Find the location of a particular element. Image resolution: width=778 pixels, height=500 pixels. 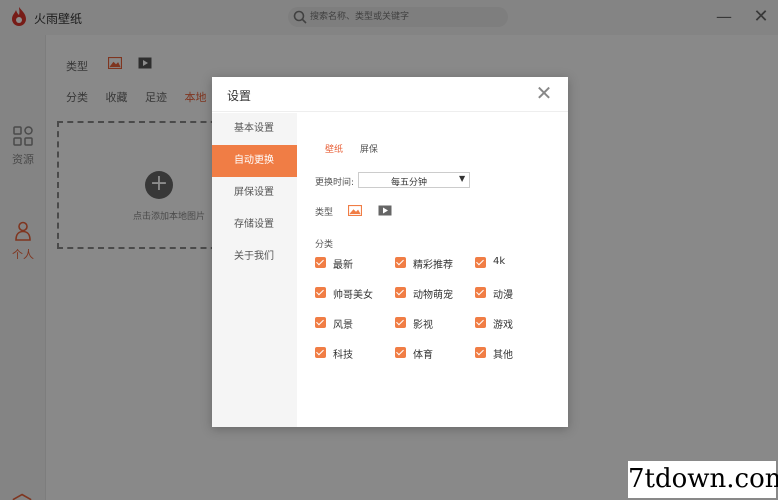

settings-nav-auto-change: 自动更换 is located at coordinates (254, 161).